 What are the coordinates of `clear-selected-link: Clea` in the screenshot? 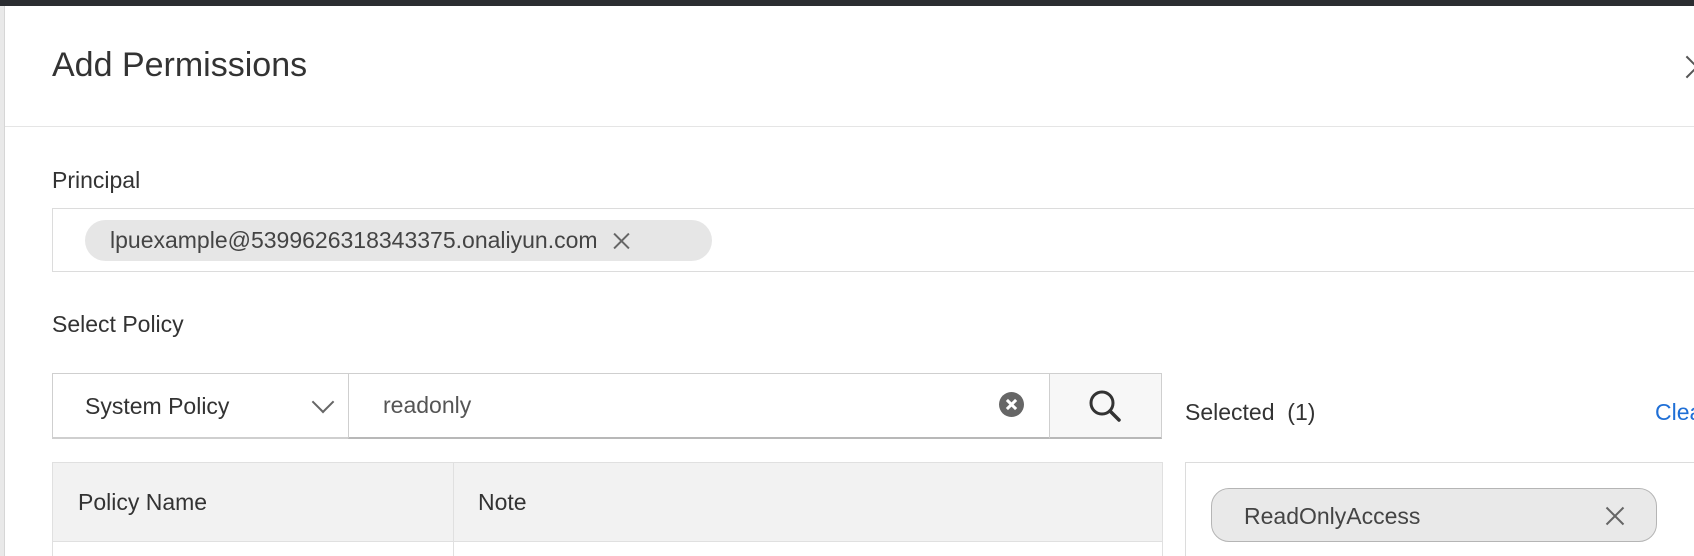 It's located at (1674, 412).